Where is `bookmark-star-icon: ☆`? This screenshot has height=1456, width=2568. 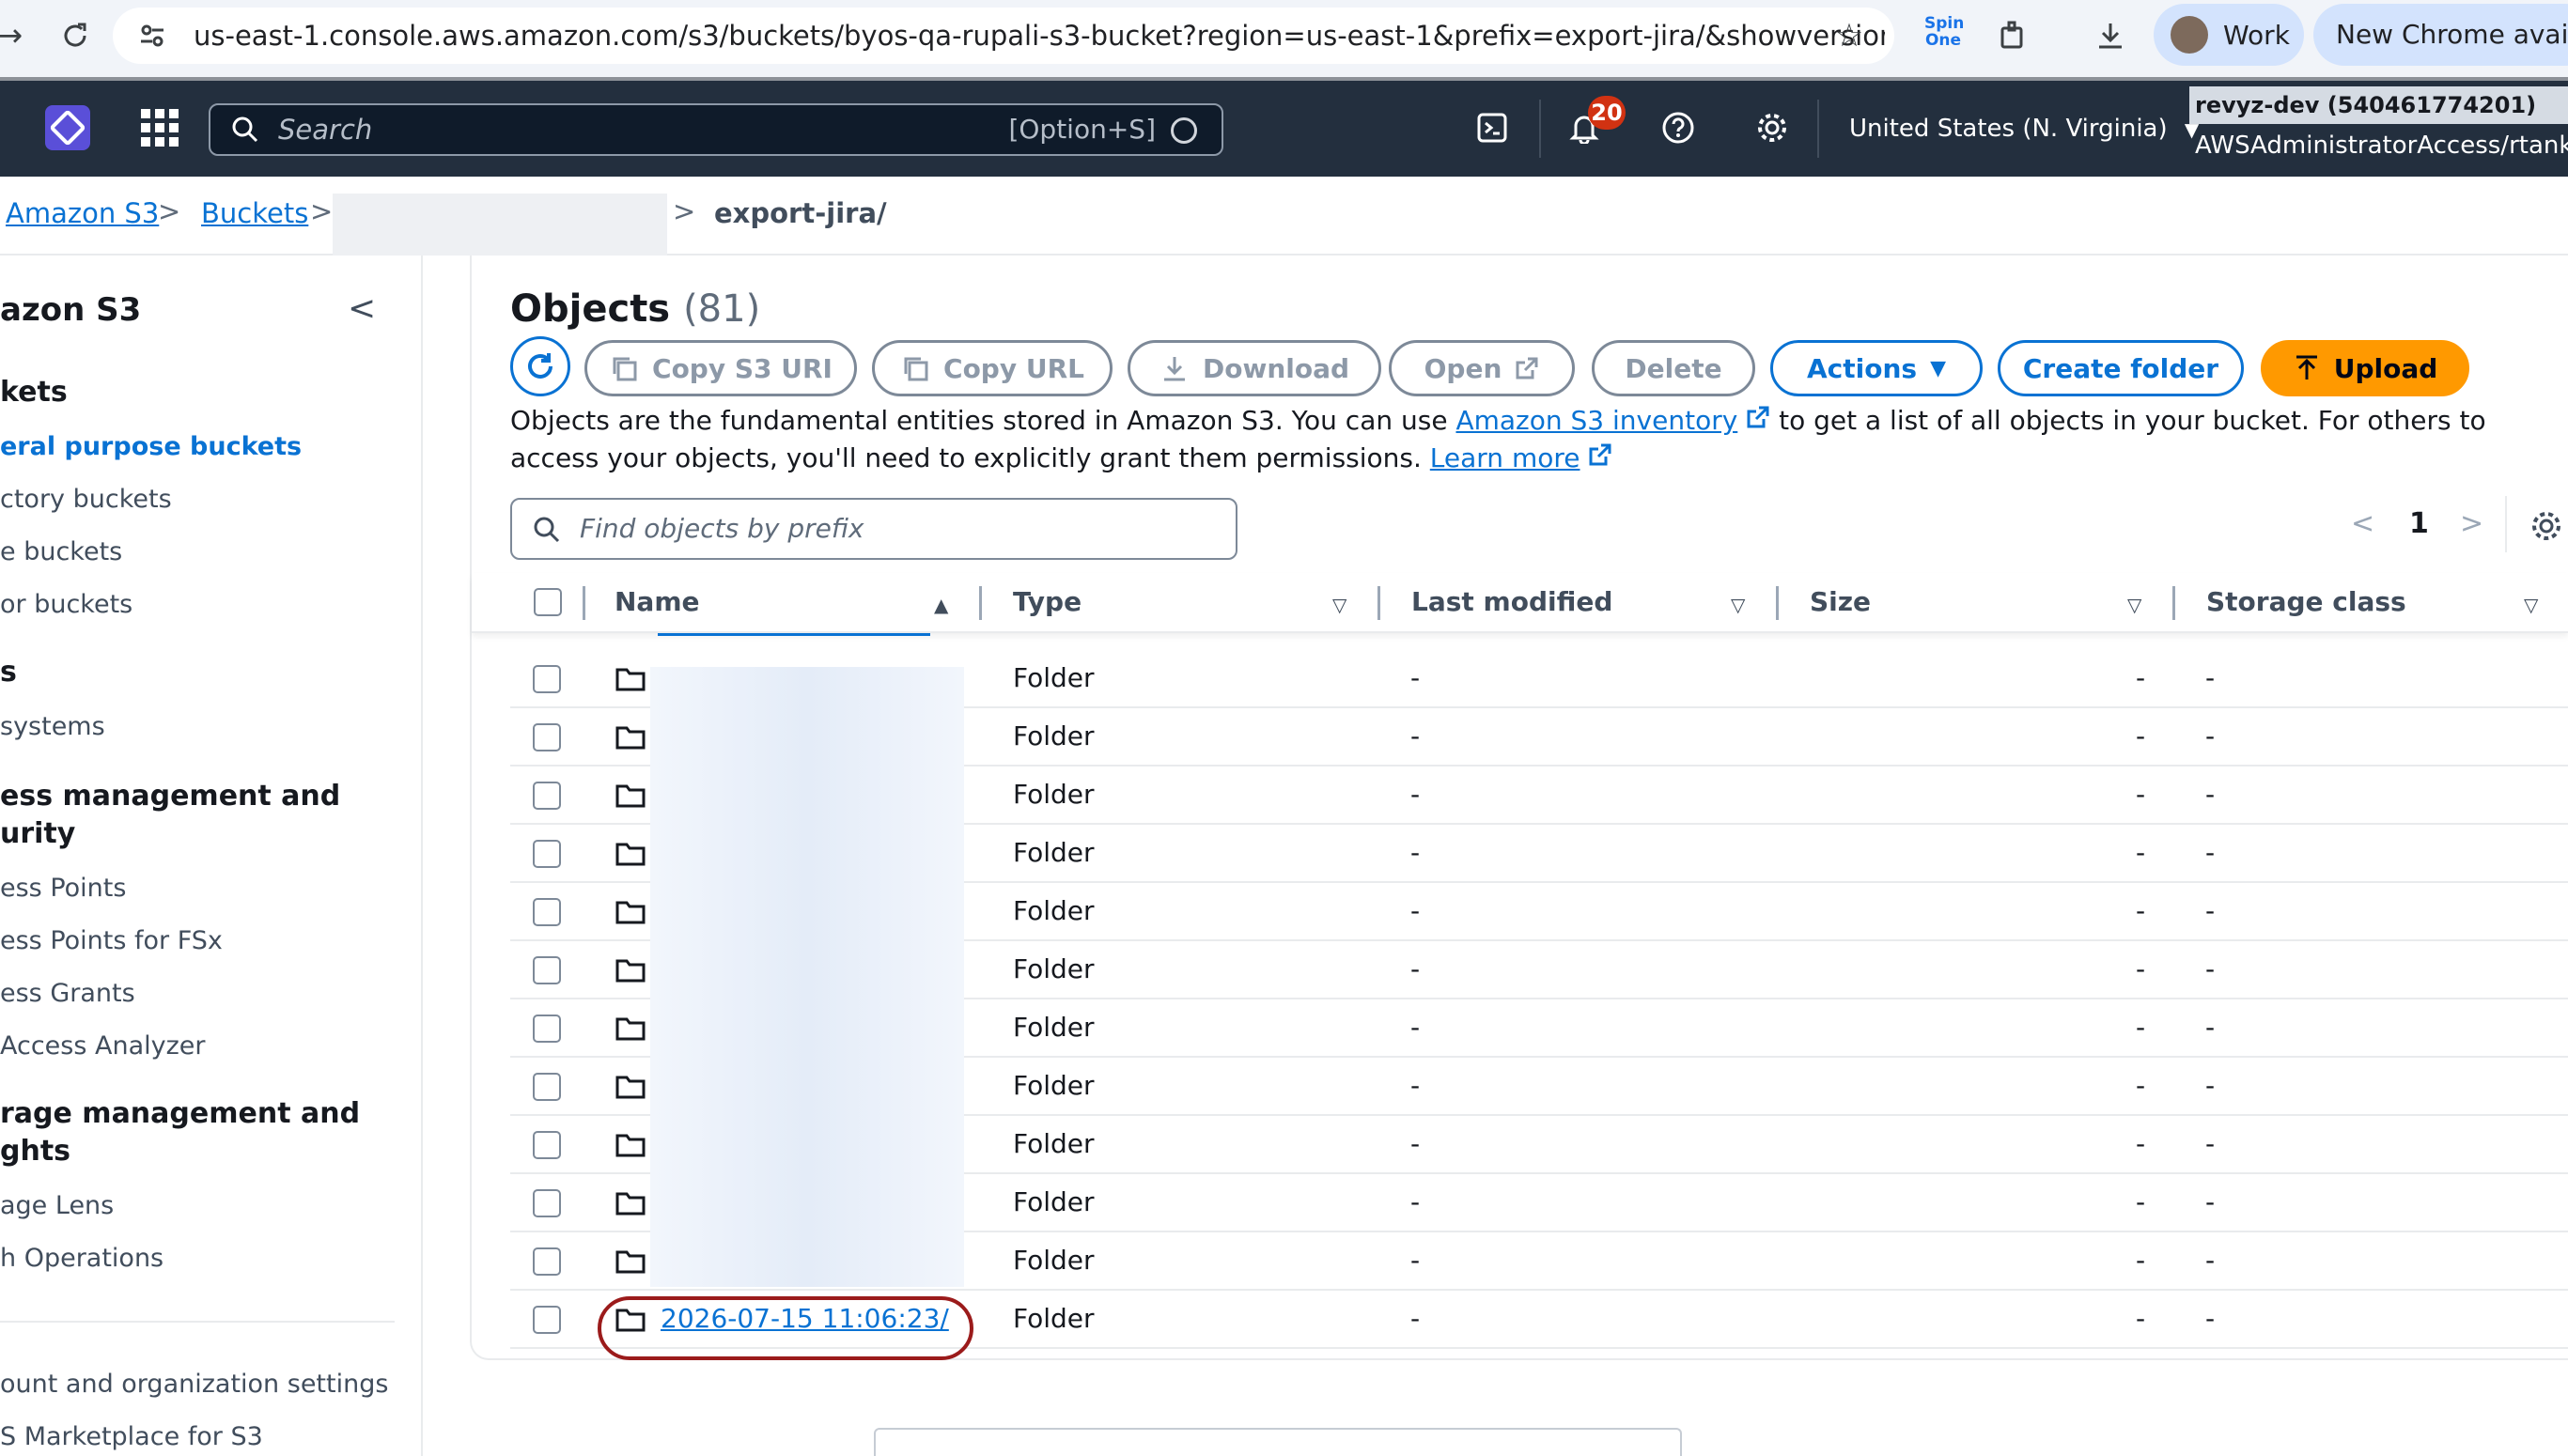
bookmark-star-icon: ☆ is located at coordinates (1849, 35).